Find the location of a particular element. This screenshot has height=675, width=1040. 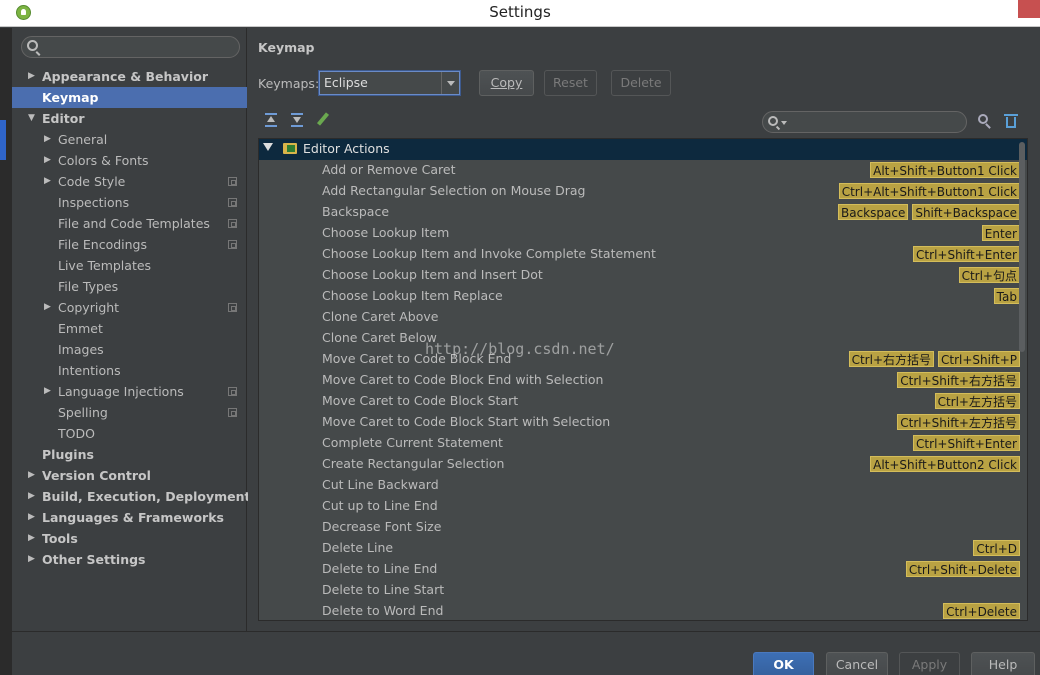

sidebar-item-file-and-code-templates: File and Code Templates is located at coordinates (129, 223).